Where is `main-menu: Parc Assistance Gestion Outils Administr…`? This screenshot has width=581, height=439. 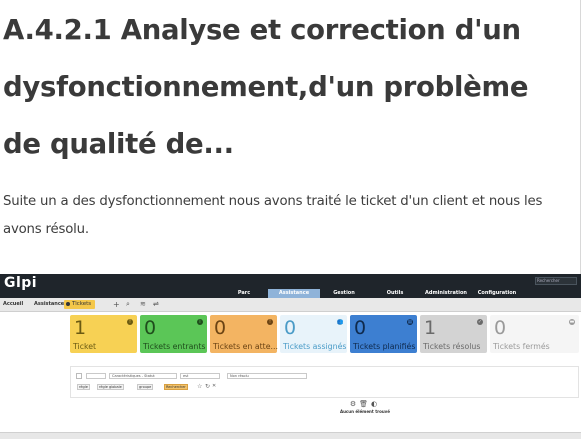 main-menu: Parc Assistance Gestion Outils Administr… is located at coordinates (290, 293).